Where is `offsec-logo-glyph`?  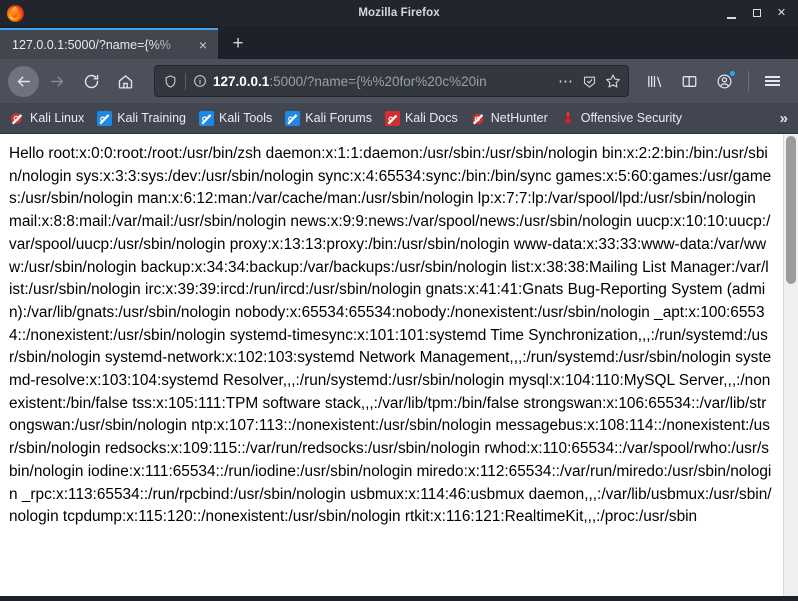 offsec-logo-glyph is located at coordinates (568, 117).